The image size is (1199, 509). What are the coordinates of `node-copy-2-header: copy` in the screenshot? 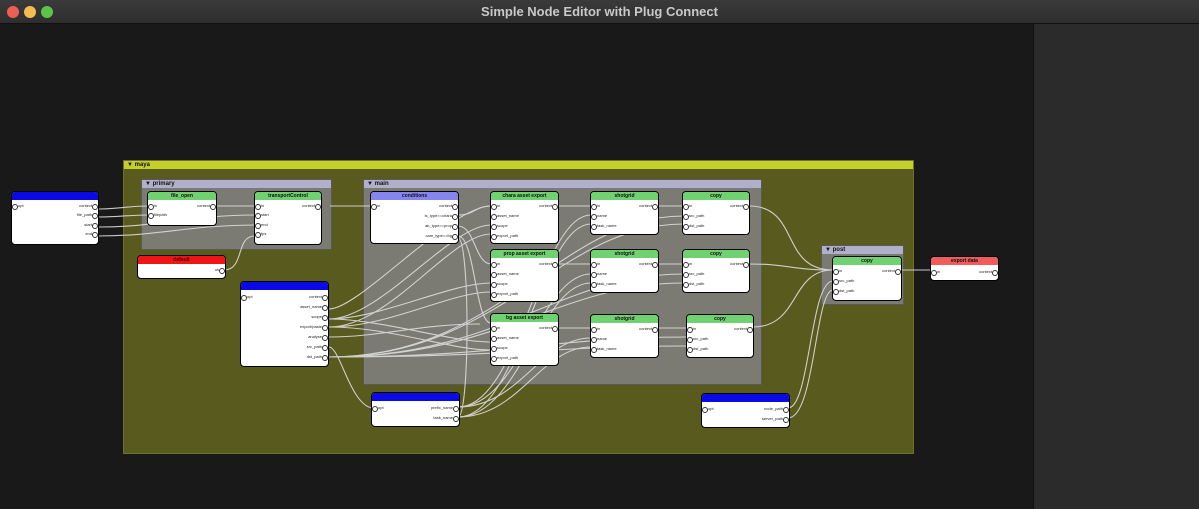 It's located at (716, 254).